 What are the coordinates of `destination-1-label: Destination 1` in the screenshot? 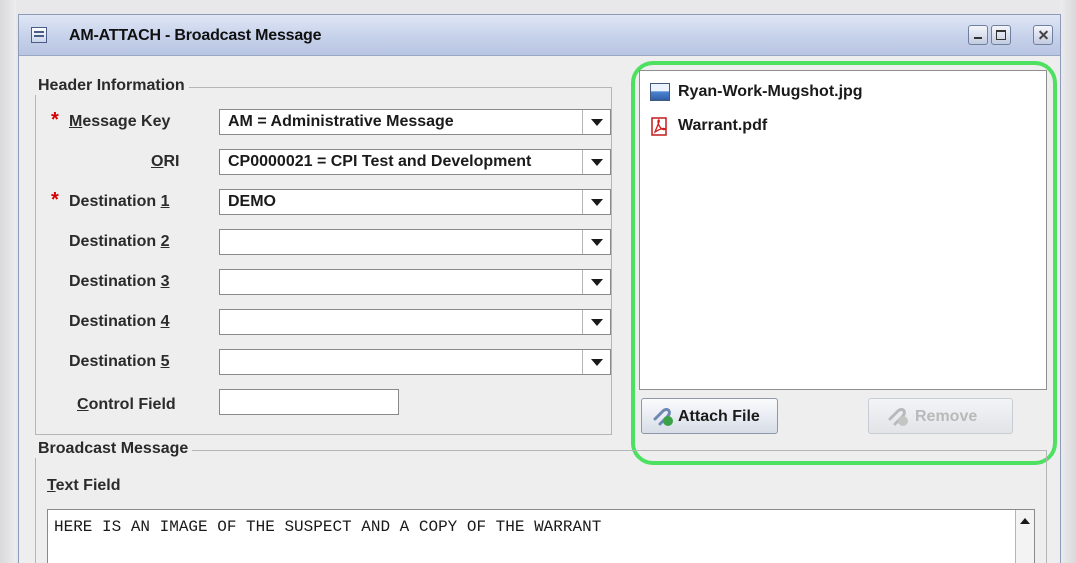 It's located at (119, 201).